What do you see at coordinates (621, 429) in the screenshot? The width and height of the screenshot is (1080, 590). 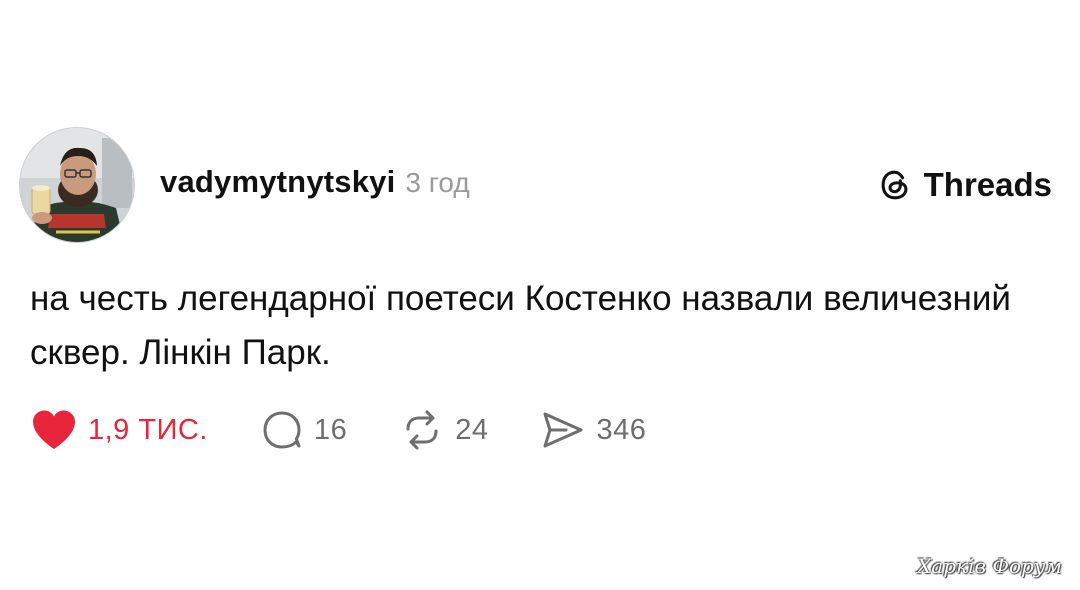 I see `share-count: 346` at bounding box center [621, 429].